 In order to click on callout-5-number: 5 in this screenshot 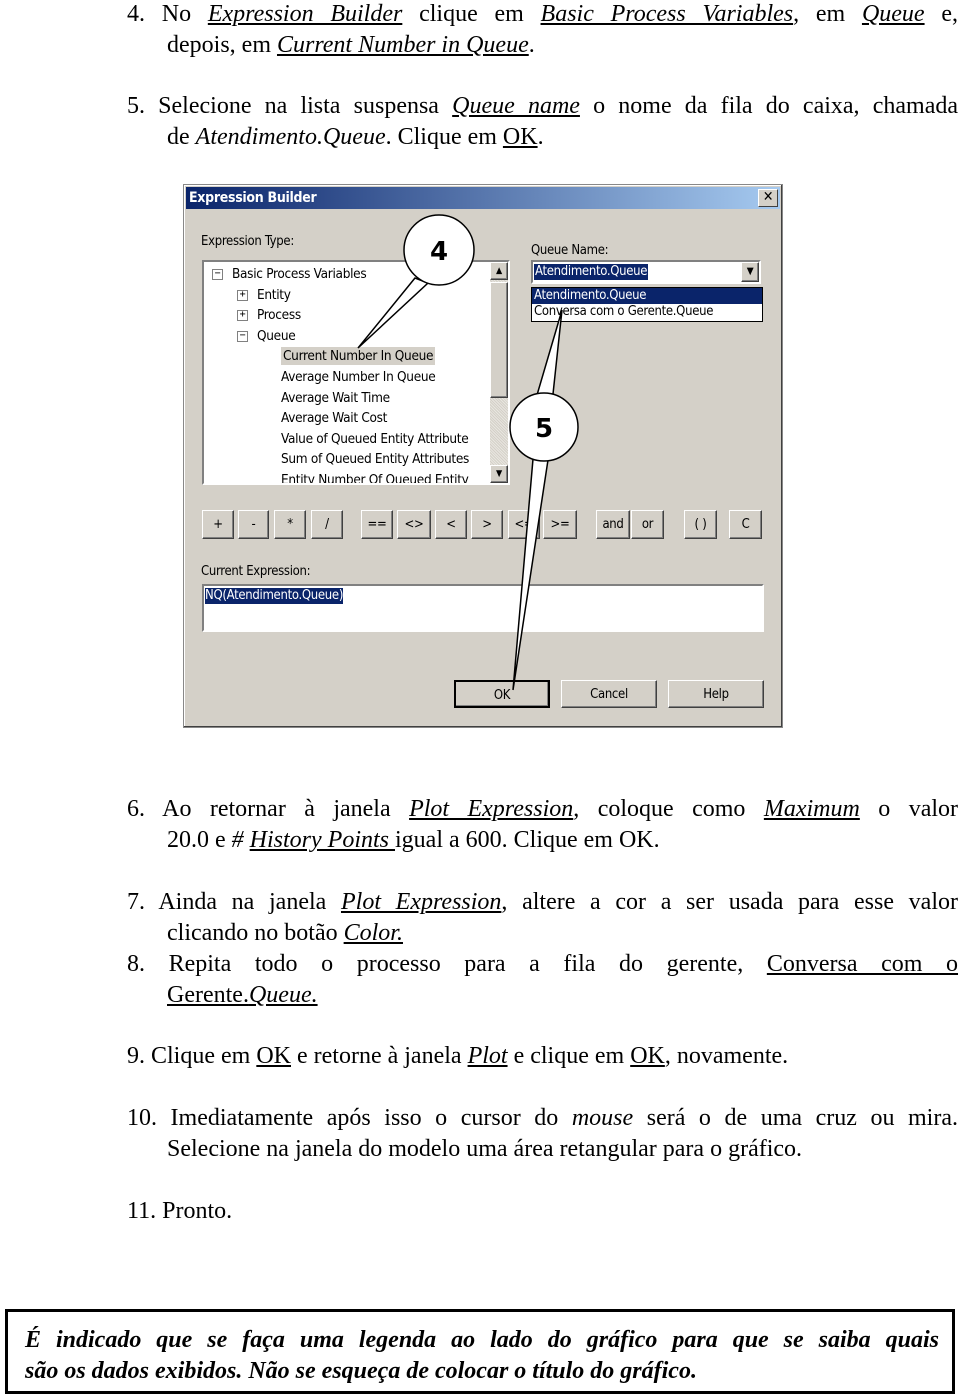, I will do `click(544, 429)`.